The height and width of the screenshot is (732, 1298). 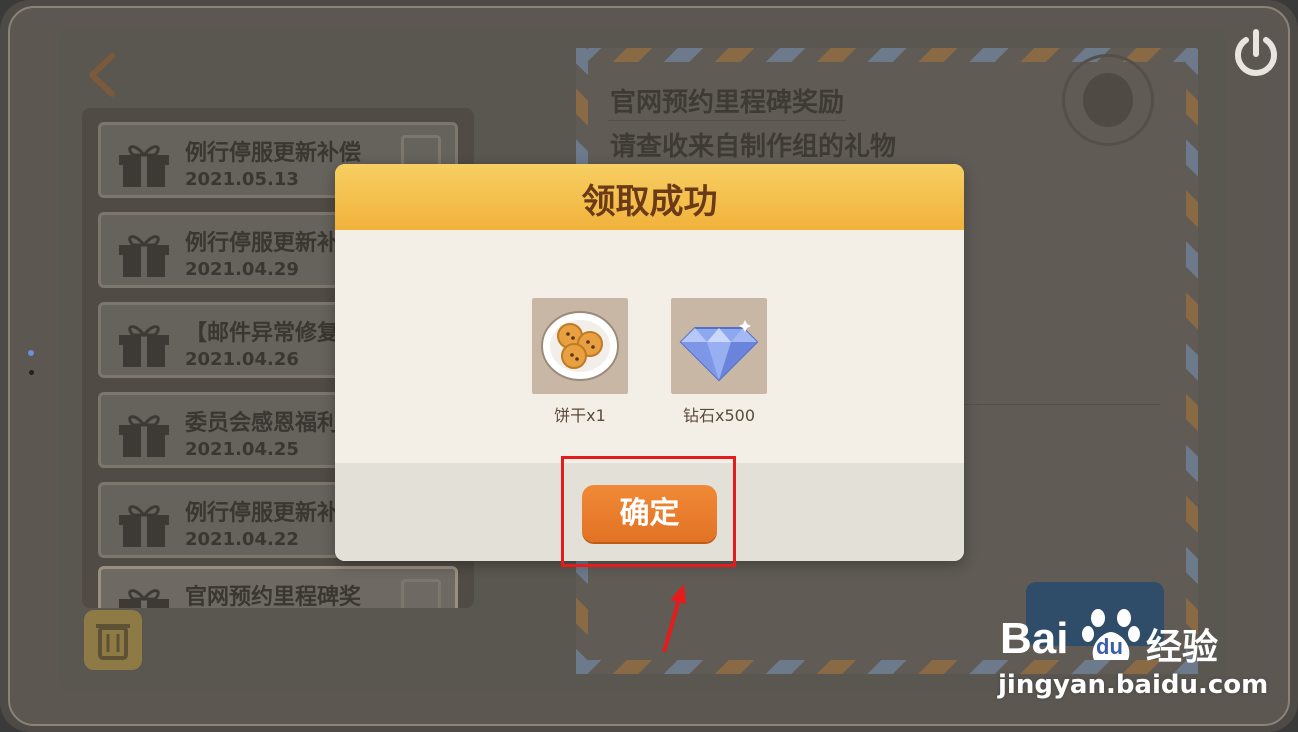 I want to click on watermark-url: jingyan.baidu.com, so click(x=1133, y=685).